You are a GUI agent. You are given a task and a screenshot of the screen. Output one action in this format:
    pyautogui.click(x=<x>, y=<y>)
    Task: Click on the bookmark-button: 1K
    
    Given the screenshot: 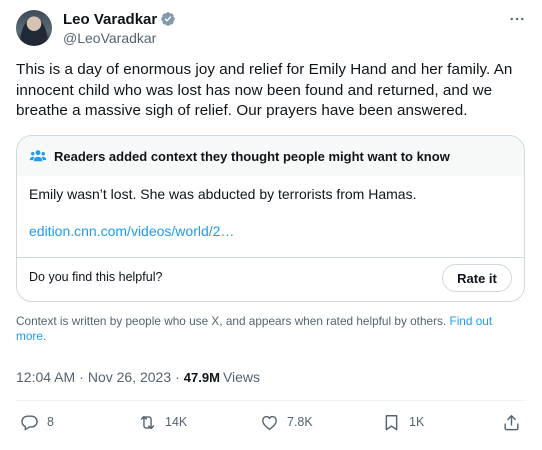 What is the action you would take?
    pyautogui.click(x=403, y=422)
    